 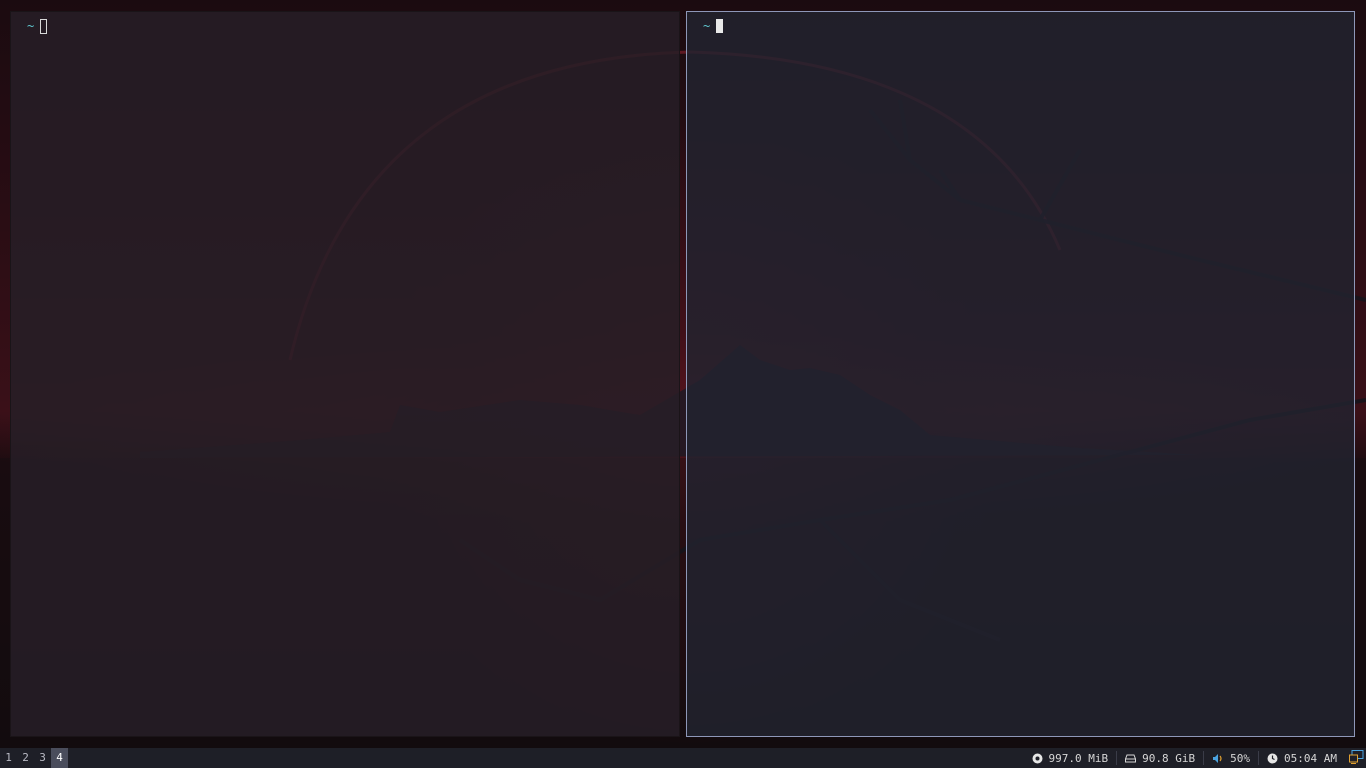 I want to click on workspace-1: 1, so click(x=8, y=758).